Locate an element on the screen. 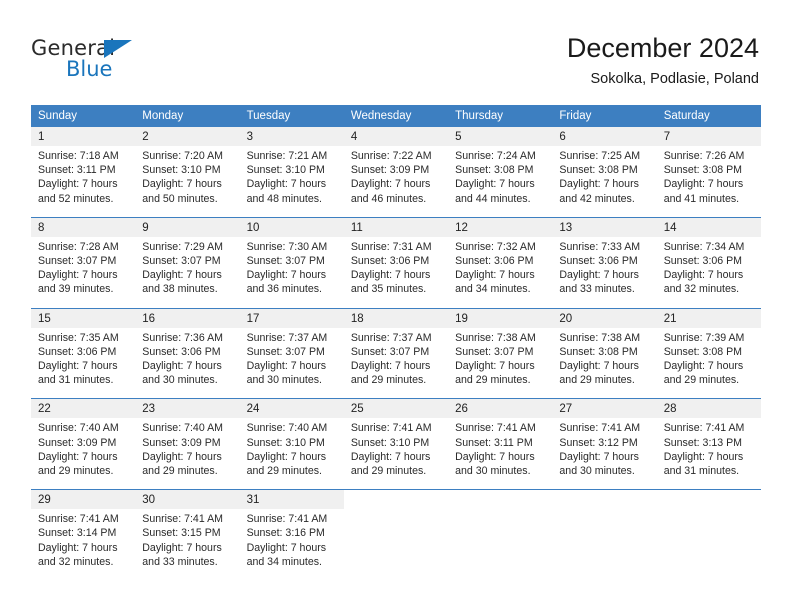 The height and width of the screenshot is (612, 792). day-number: 23 is located at coordinates (187, 408).